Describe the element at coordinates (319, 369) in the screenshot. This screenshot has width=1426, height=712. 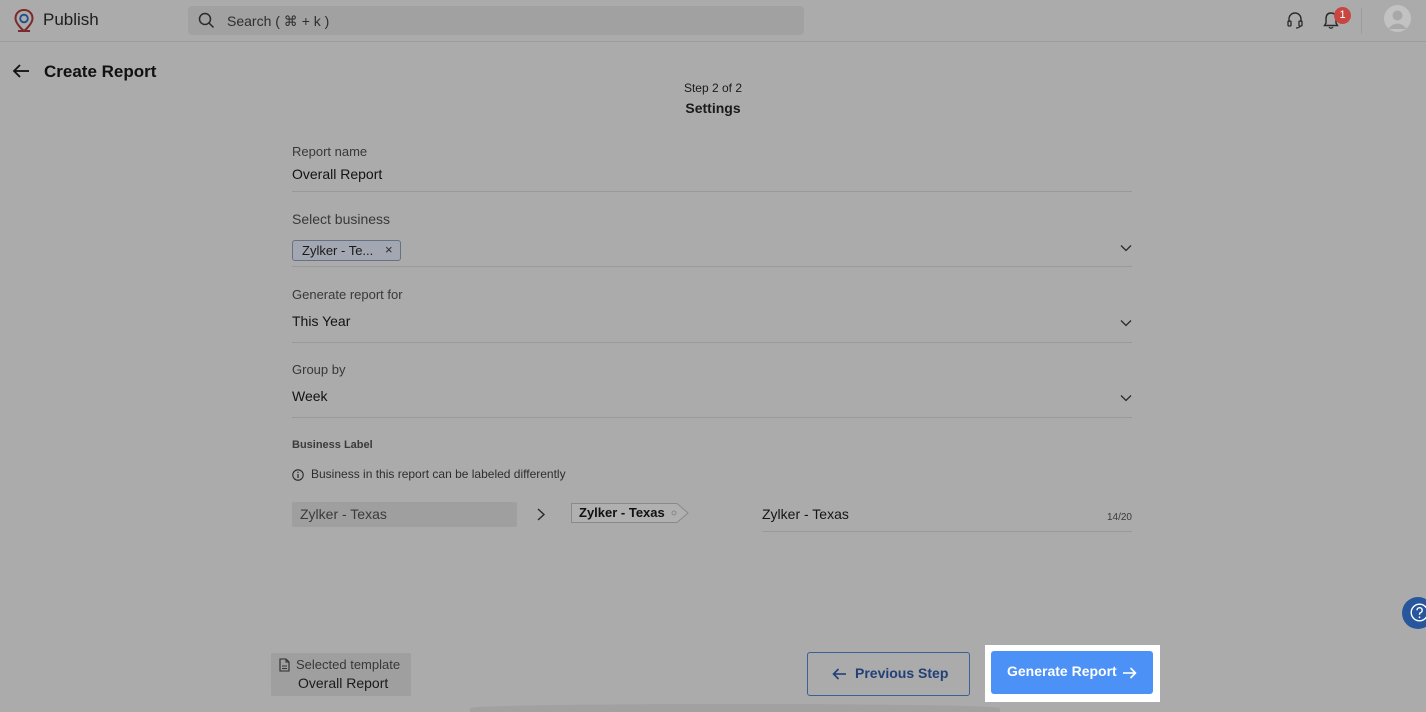
I see `group-by-label: Group by` at that location.